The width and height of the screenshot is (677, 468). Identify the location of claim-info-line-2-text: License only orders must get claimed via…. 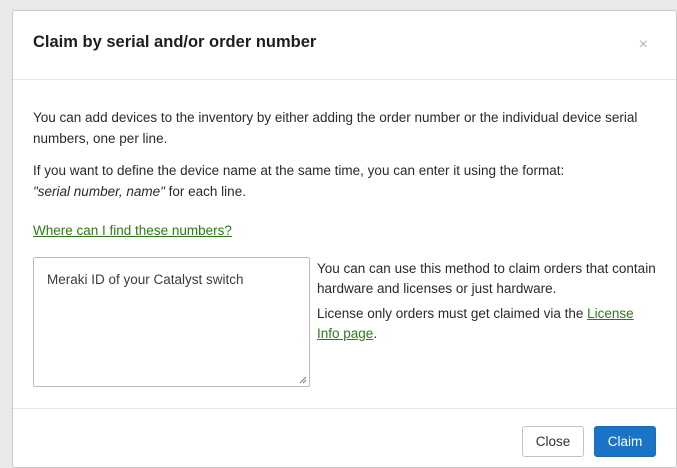
(452, 313).